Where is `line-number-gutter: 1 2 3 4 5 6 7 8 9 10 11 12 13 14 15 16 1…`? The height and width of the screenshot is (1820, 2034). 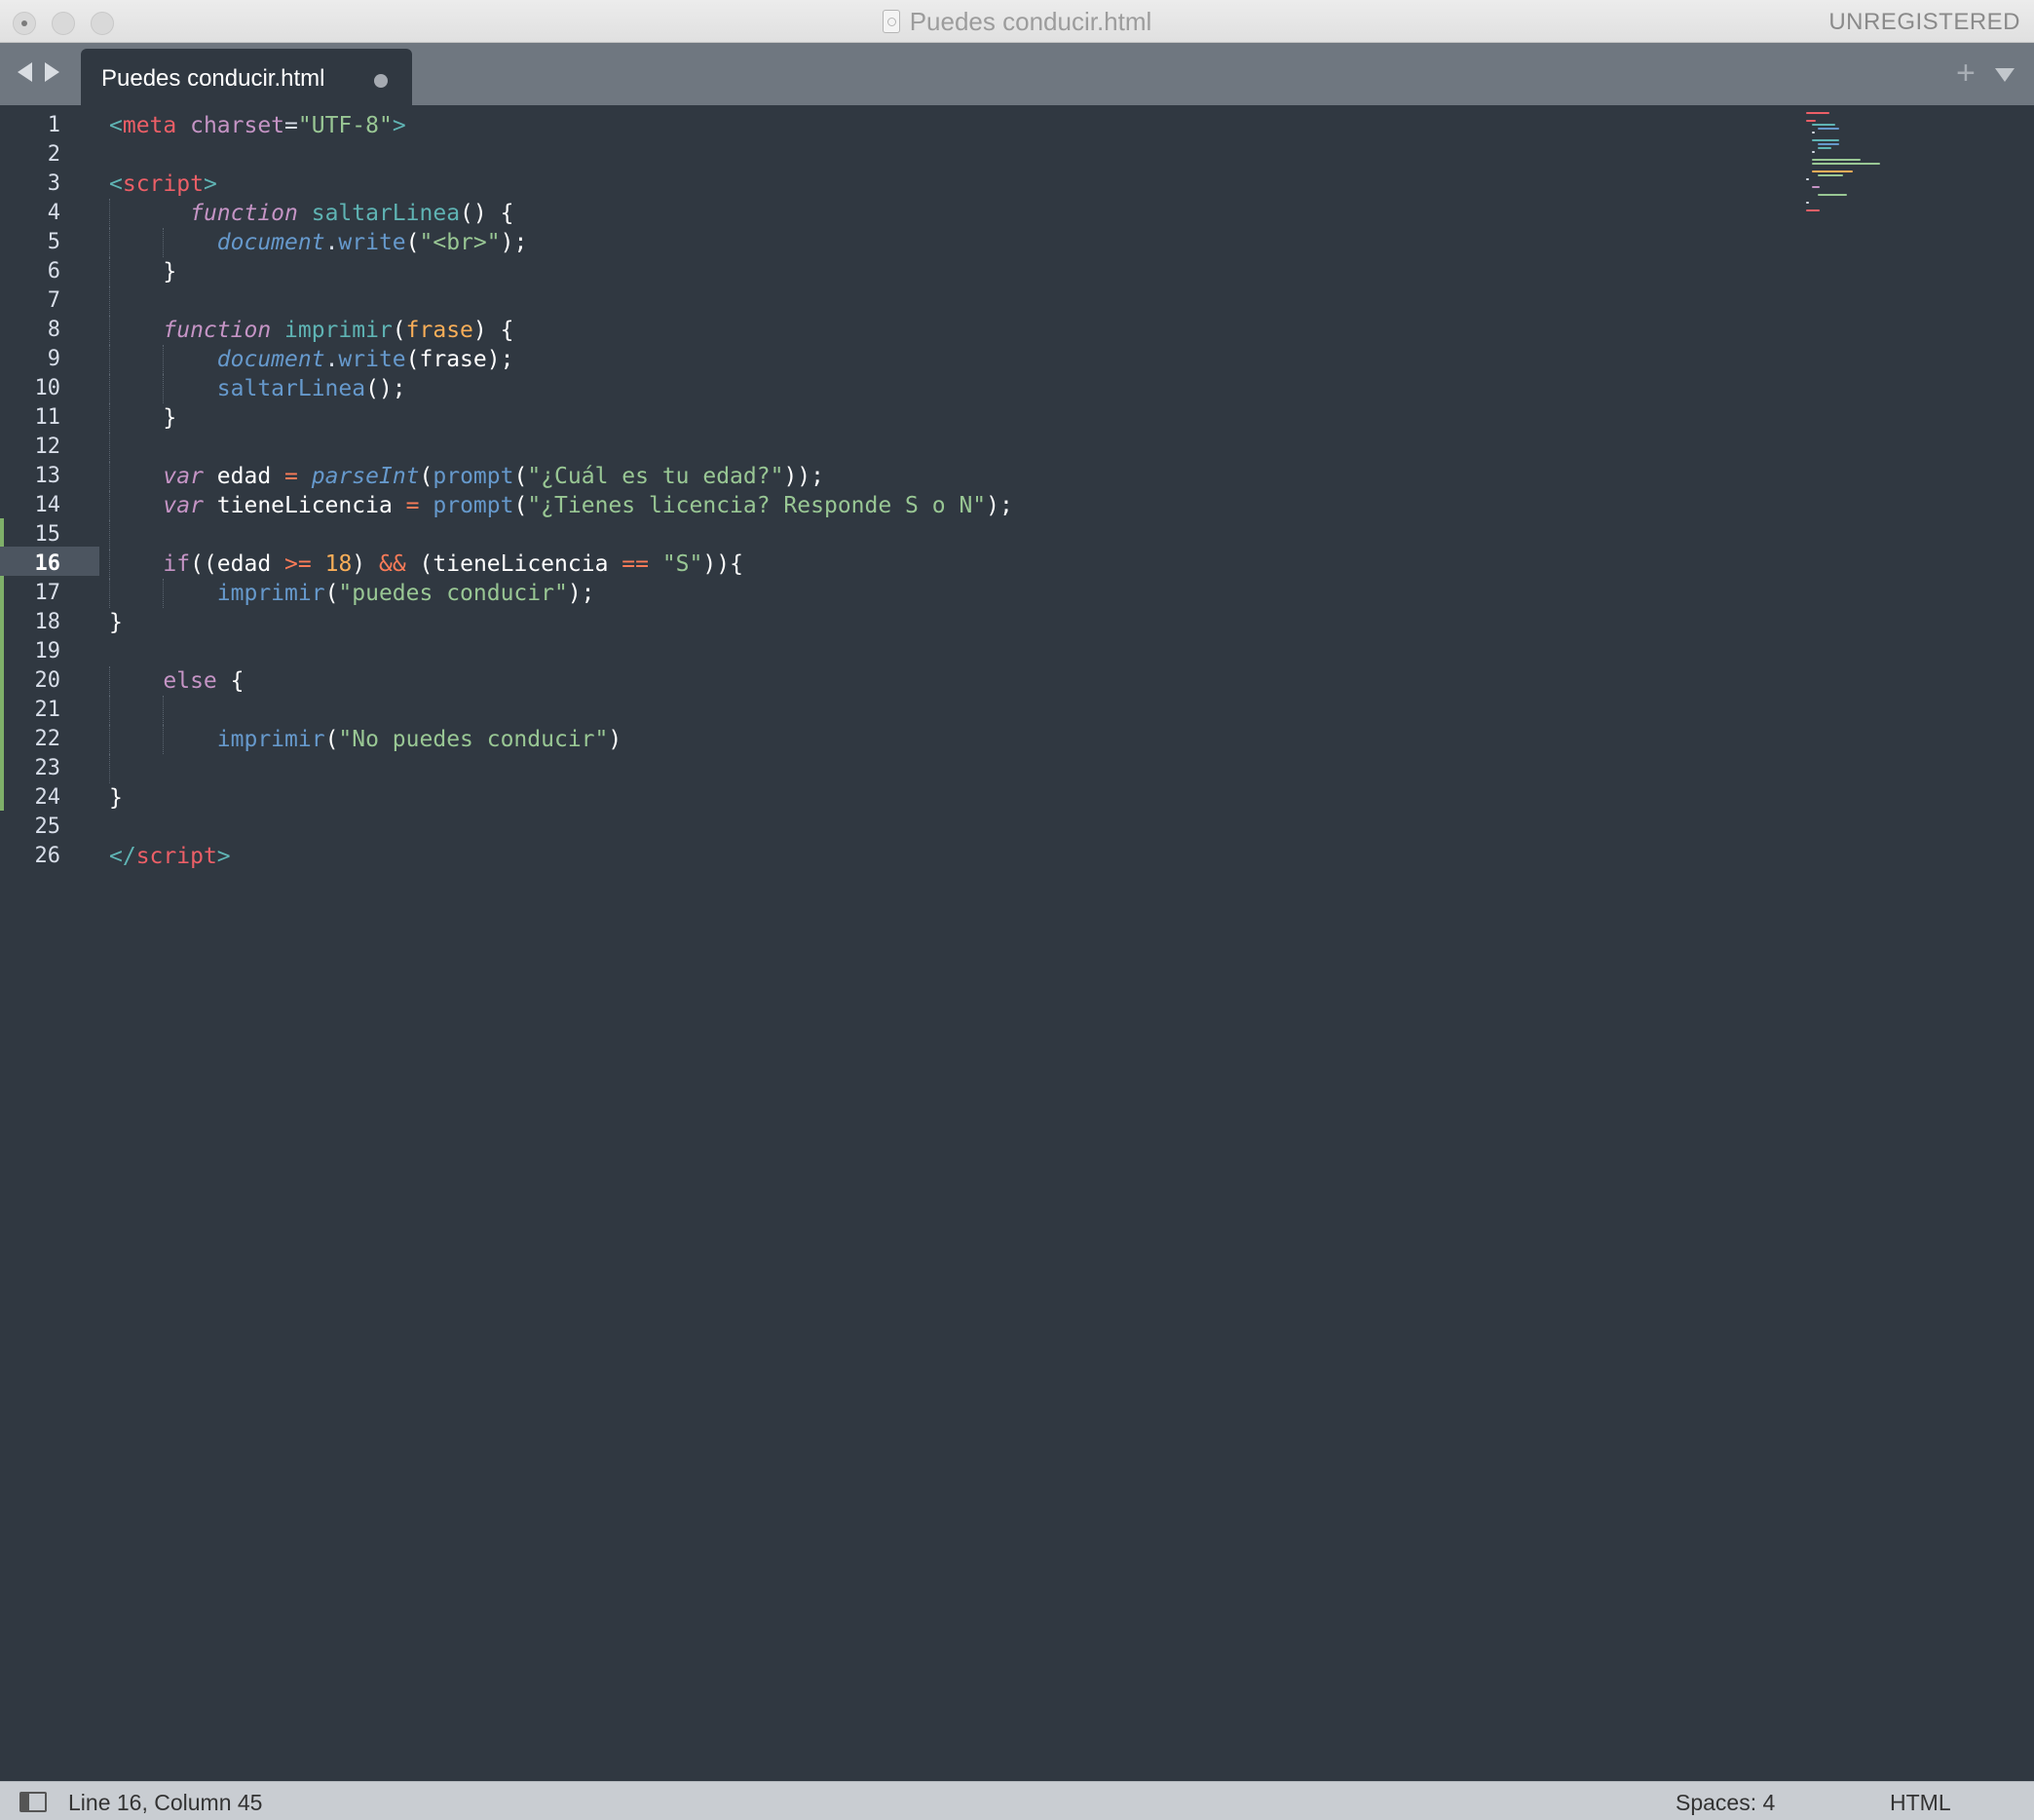
line-number-gutter: 1 2 3 4 5 6 7 8 9 10 11 12 13 14 15 16 1… is located at coordinates (31, 491).